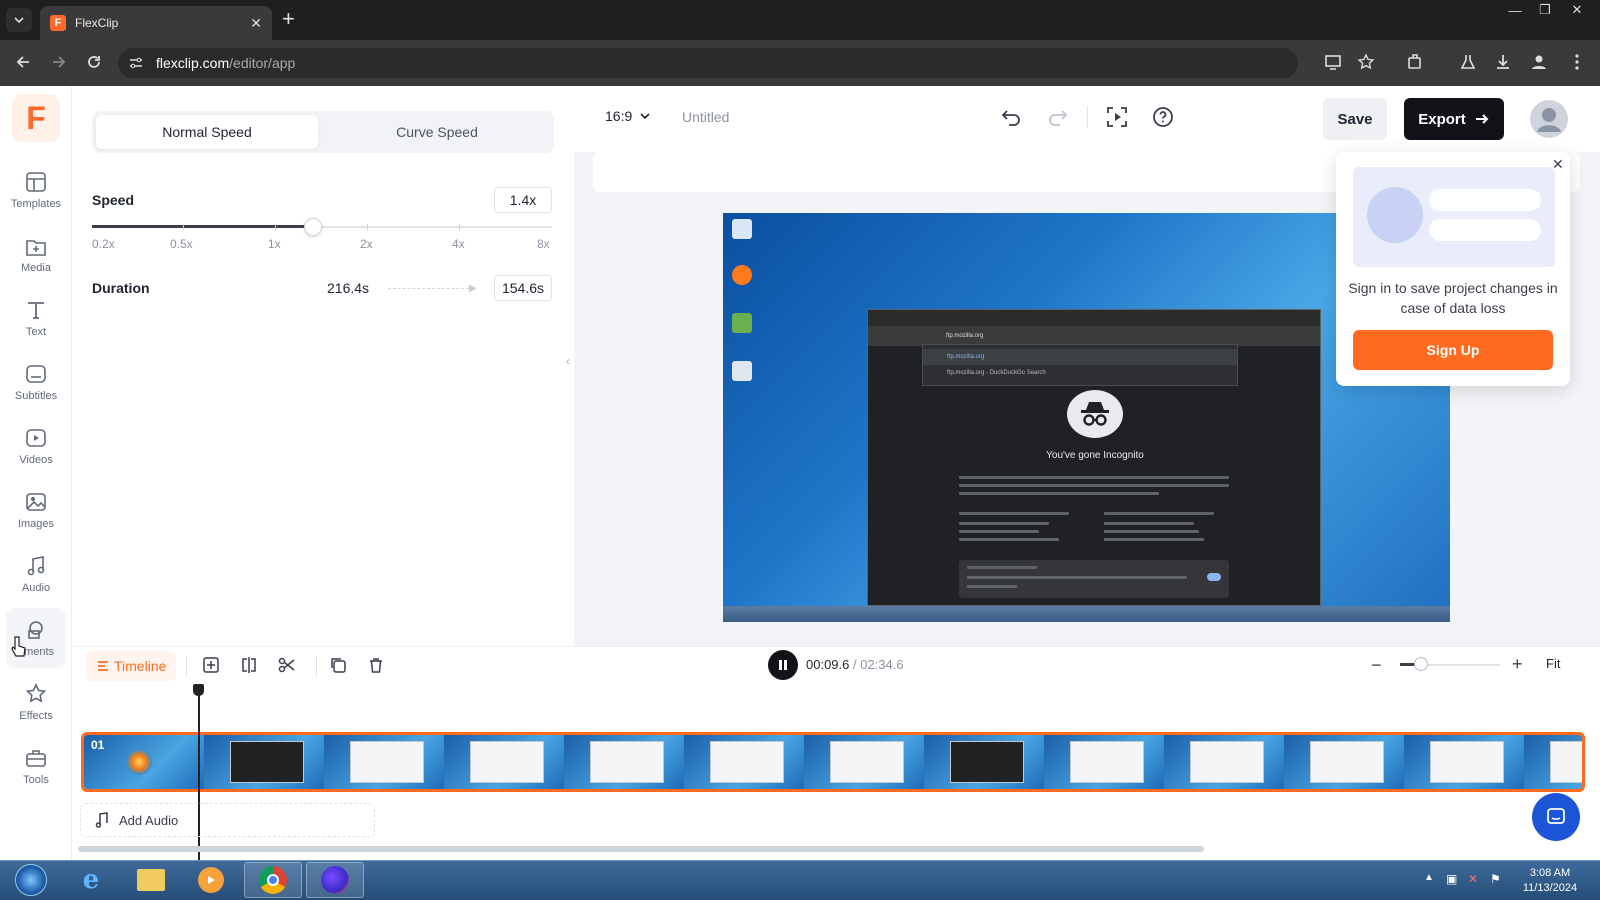  Describe the element at coordinates (1517, 664) in the screenshot. I see `zoom-in-icon: +` at that location.